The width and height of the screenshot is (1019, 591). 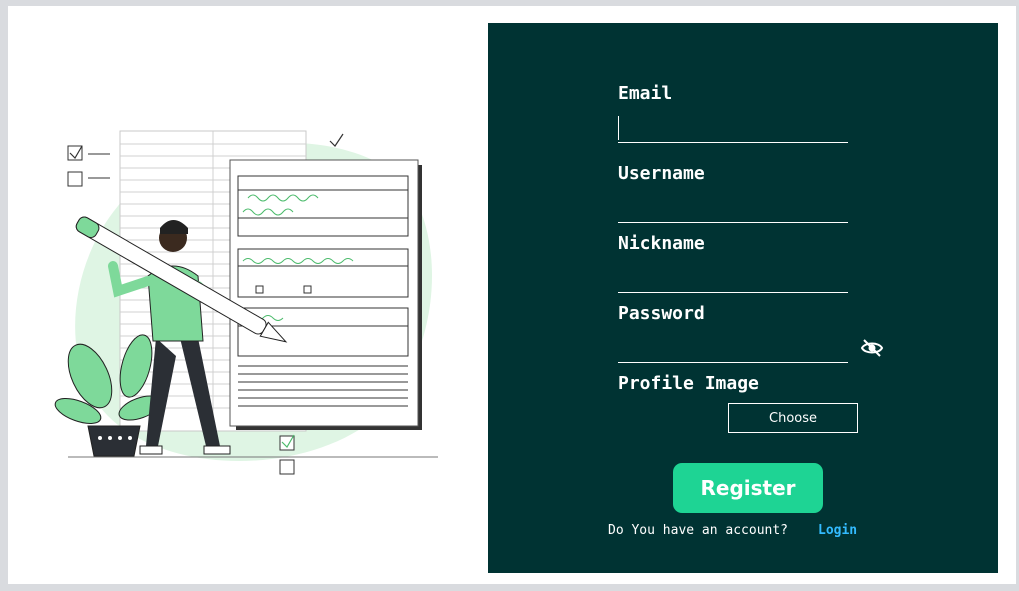 I want to click on profile-image-label: Profile Image, so click(x=688, y=383).